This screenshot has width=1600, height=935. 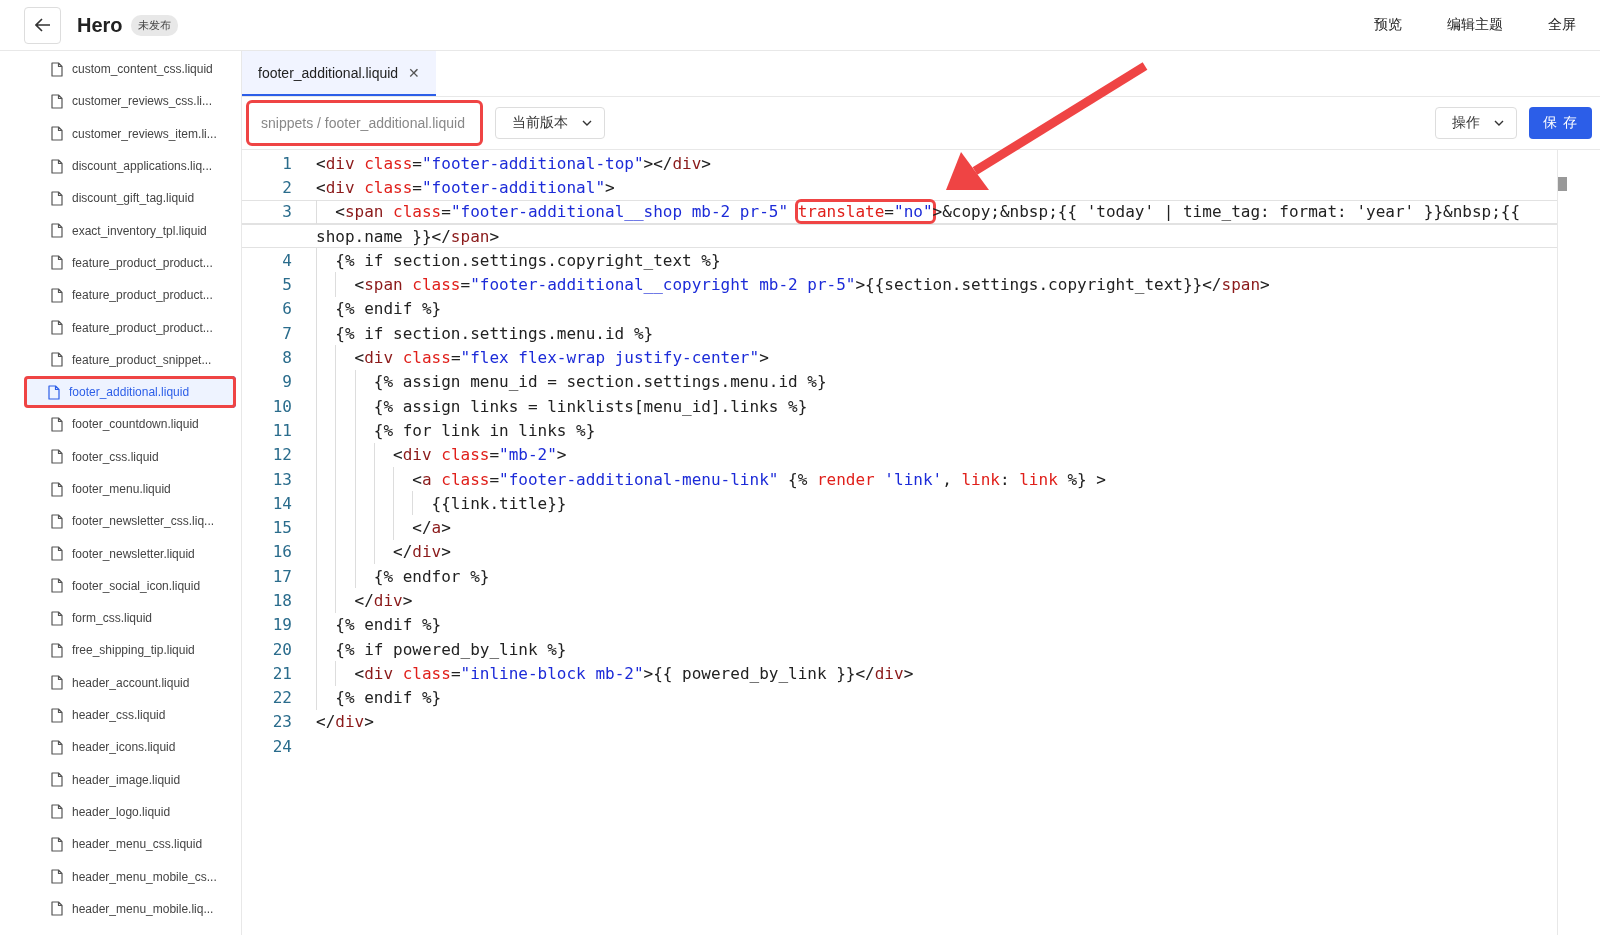 What do you see at coordinates (562, 406) in the screenshot?
I see `code-line: {% assign links = linklists[menu_id].links %}` at bounding box center [562, 406].